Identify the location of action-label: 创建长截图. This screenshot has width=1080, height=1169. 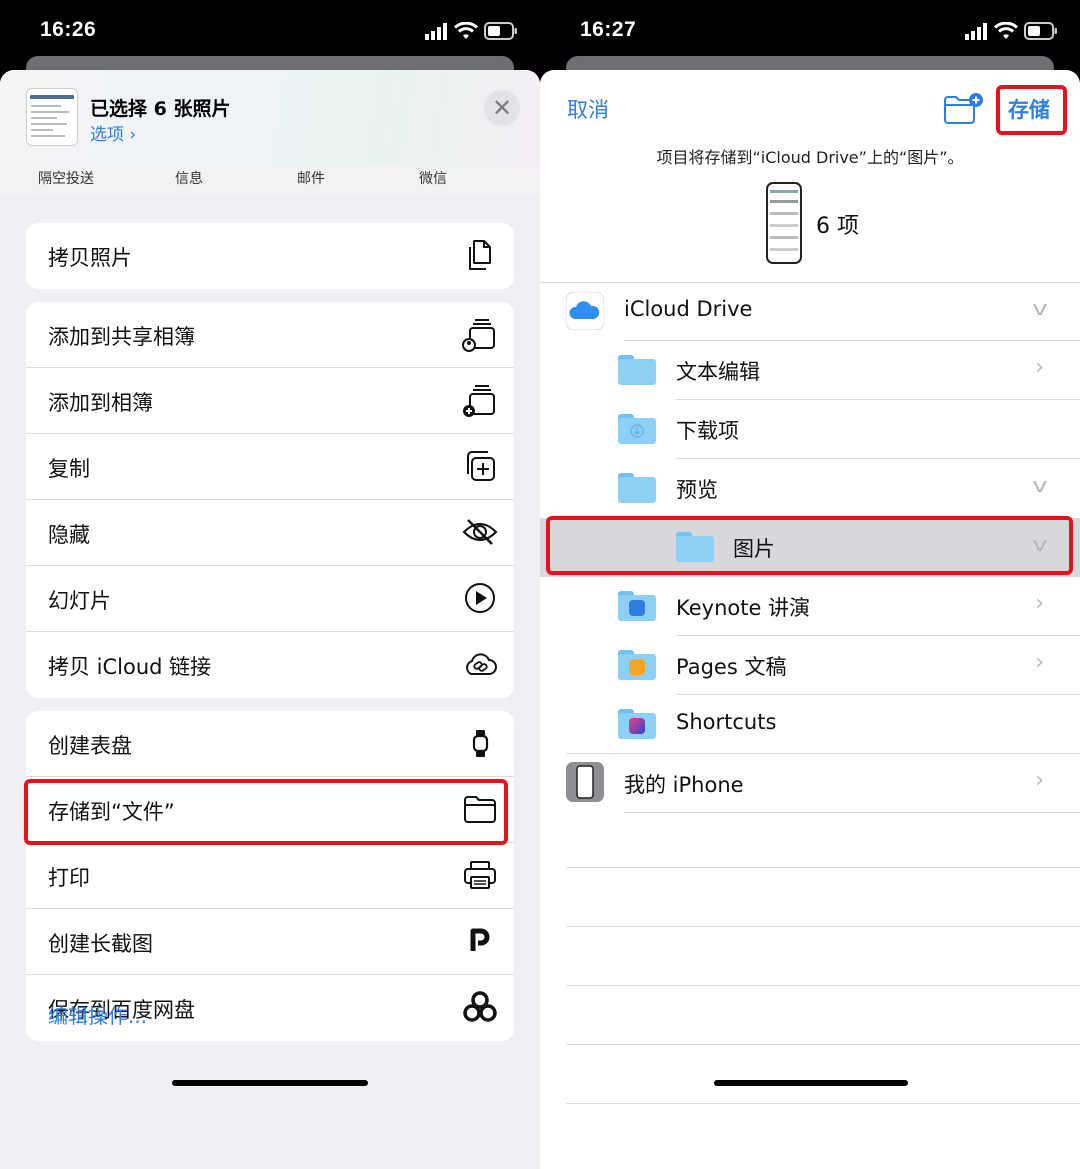
(100, 944).